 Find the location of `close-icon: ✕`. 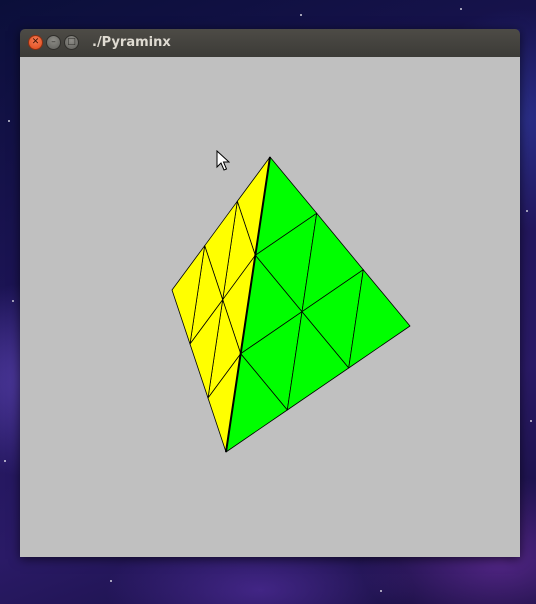

close-icon: ✕ is located at coordinates (35, 42).